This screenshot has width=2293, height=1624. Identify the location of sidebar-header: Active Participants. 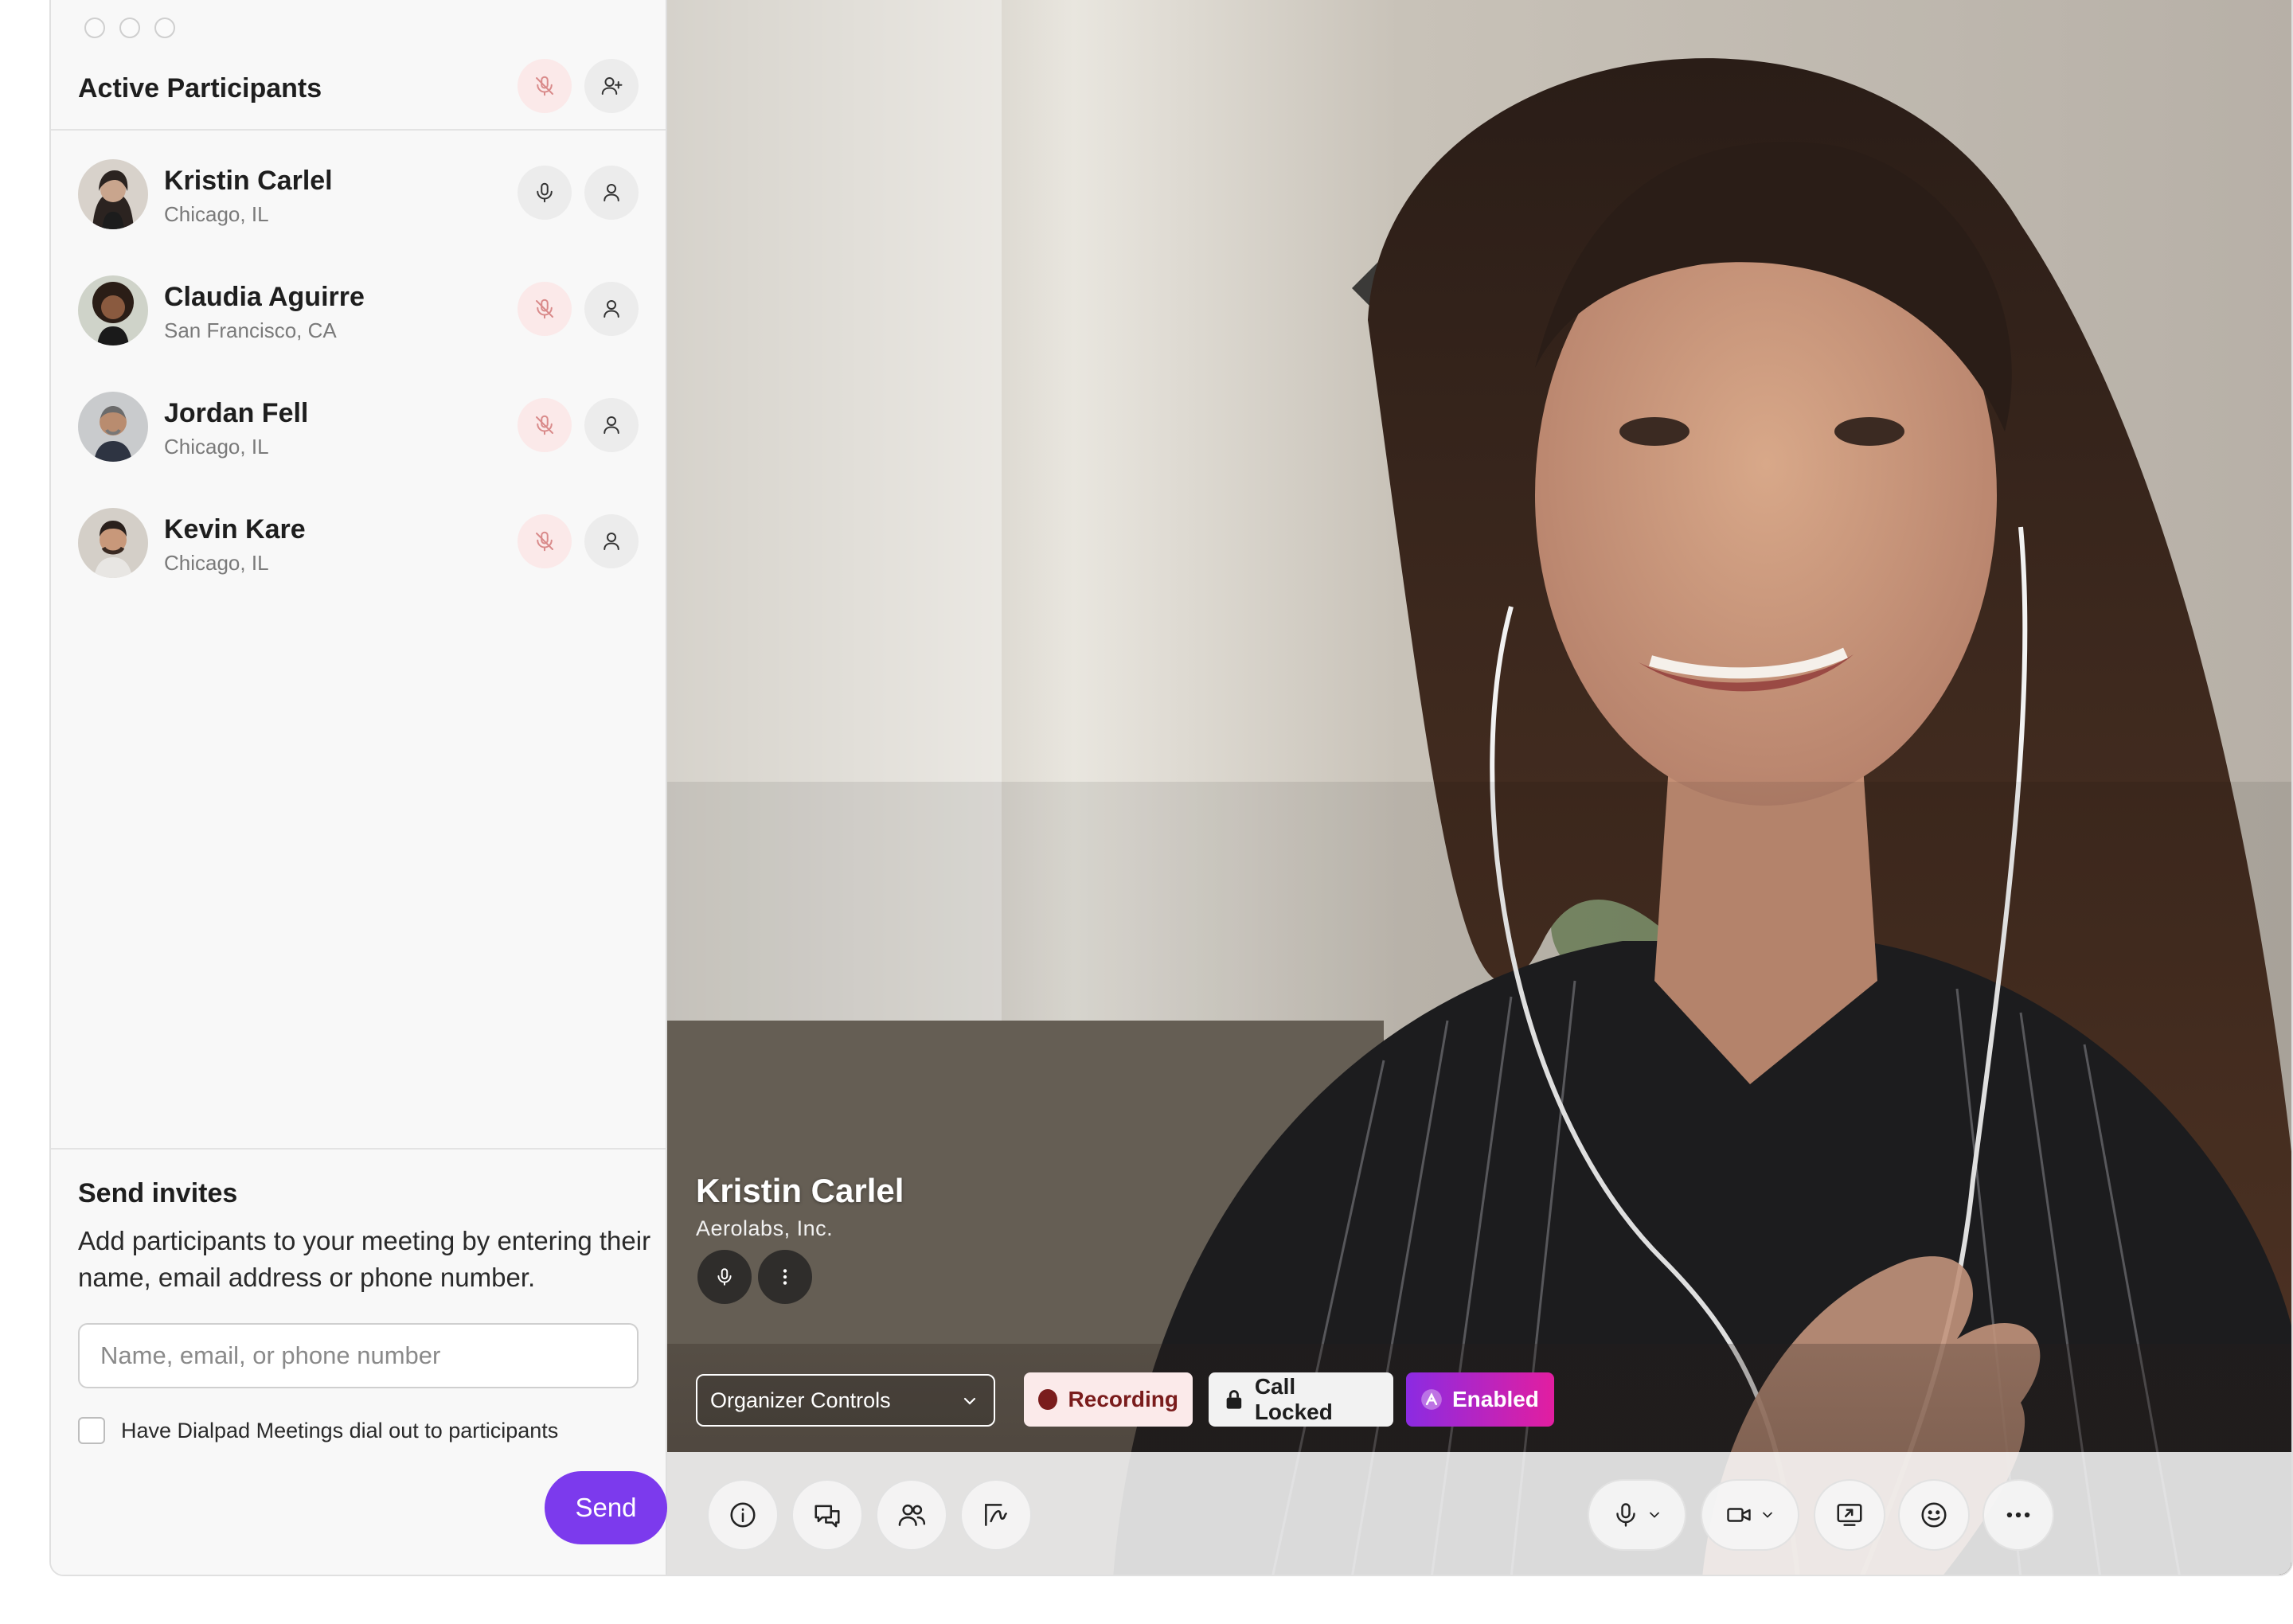
(358, 86).